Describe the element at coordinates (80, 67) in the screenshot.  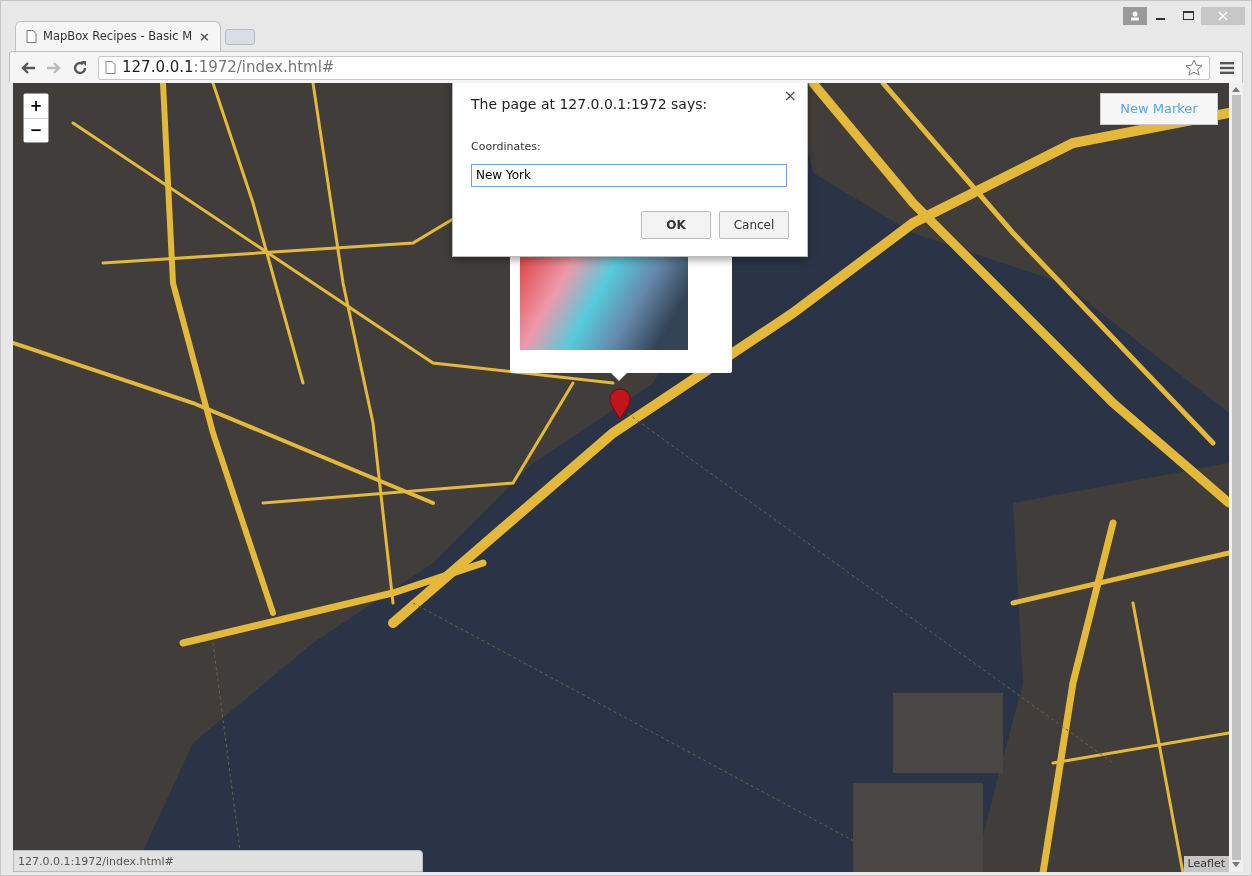
I see `reload-icon` at that location.